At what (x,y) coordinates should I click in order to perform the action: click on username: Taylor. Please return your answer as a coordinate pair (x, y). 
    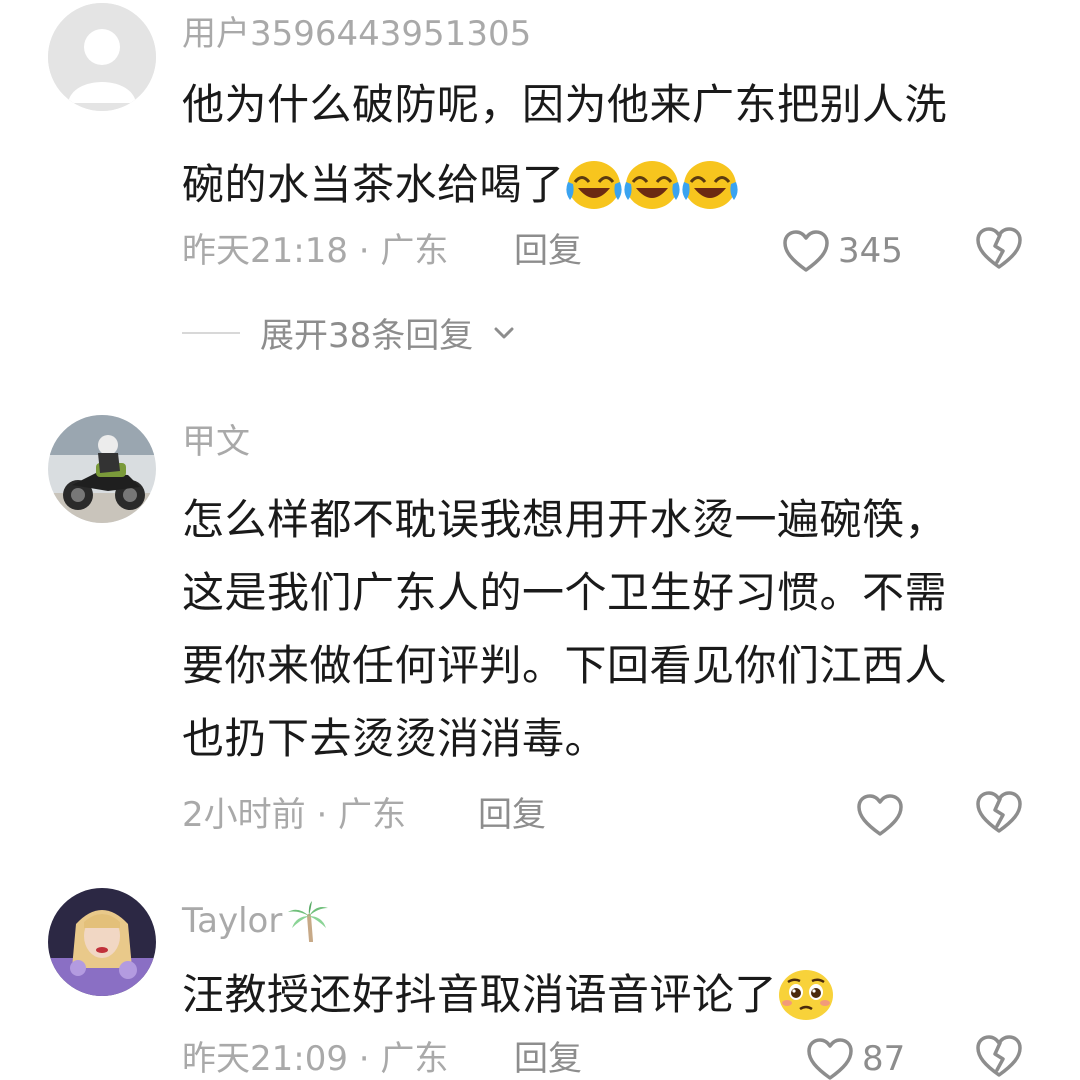
    Looking at the image, I should click on (257, 921).